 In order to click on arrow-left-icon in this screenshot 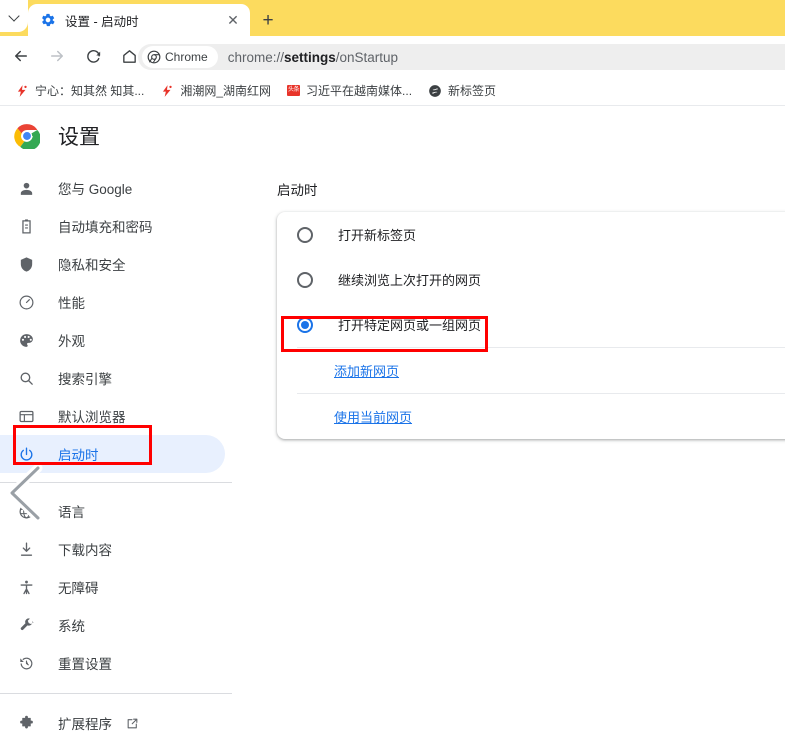, I will do `click(21, 56)`.